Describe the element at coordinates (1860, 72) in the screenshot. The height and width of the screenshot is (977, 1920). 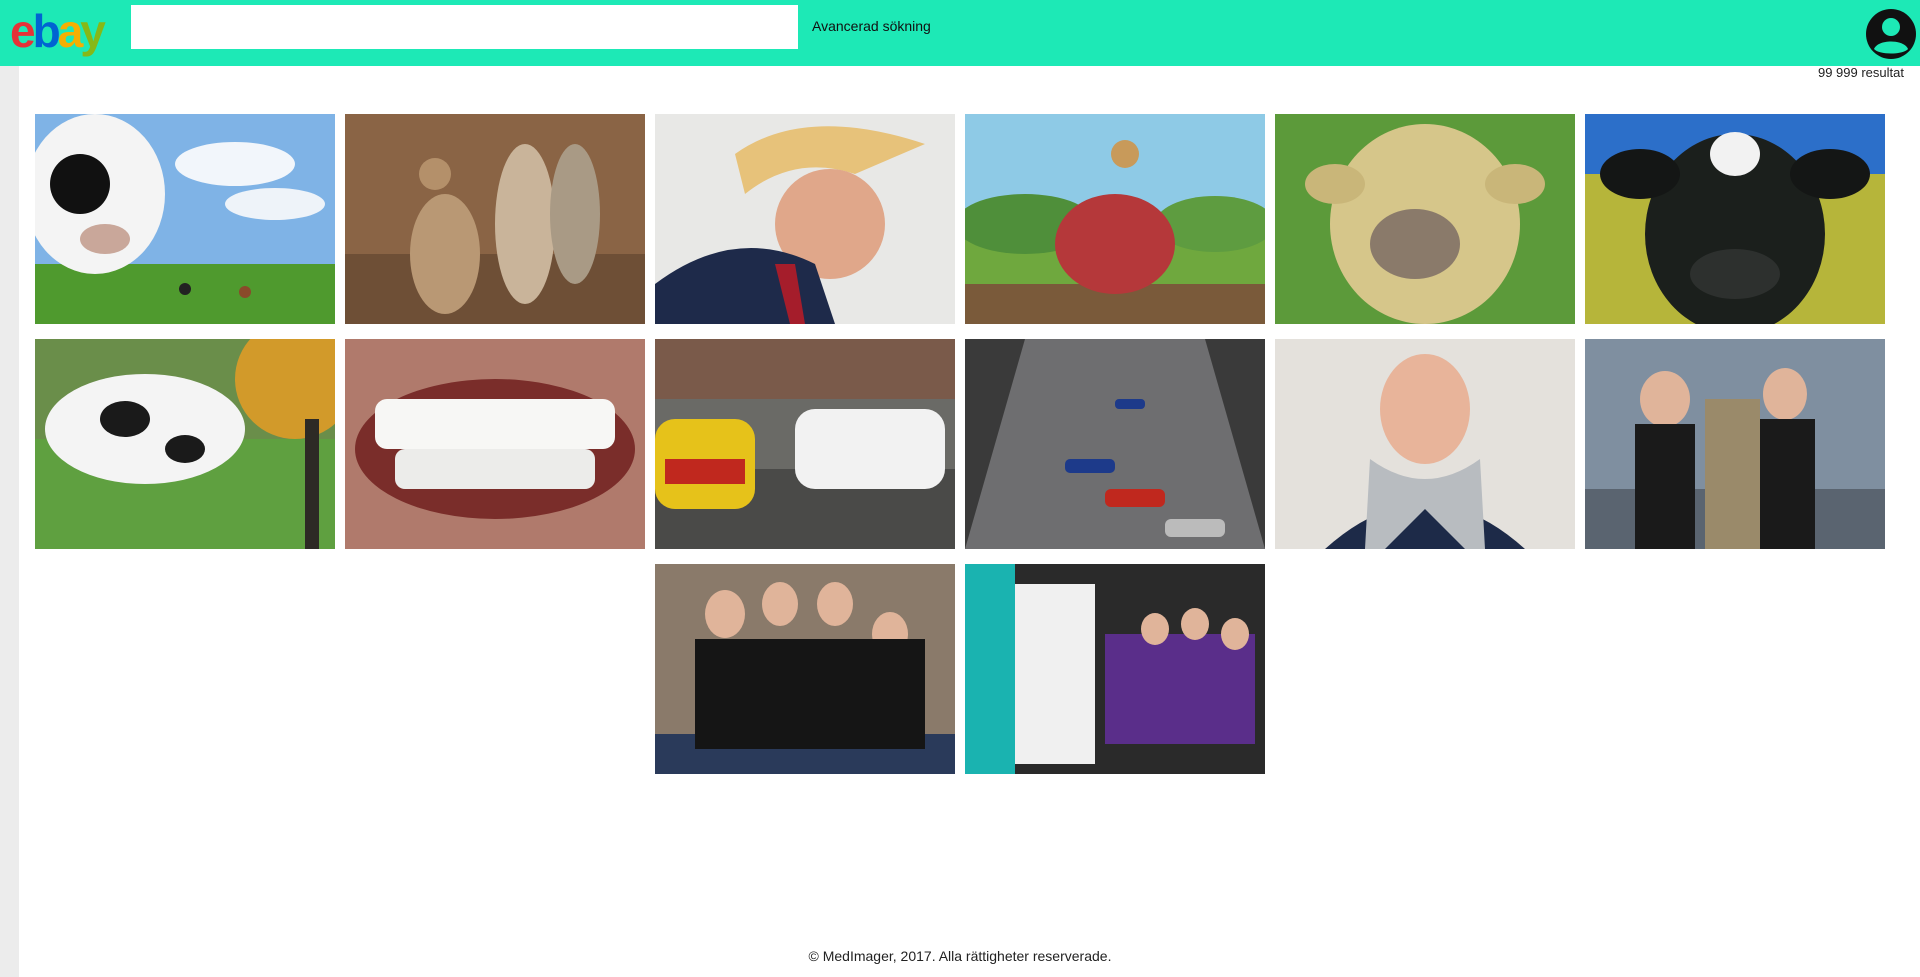
I see `result-count: 99 999 resultat` at that location.